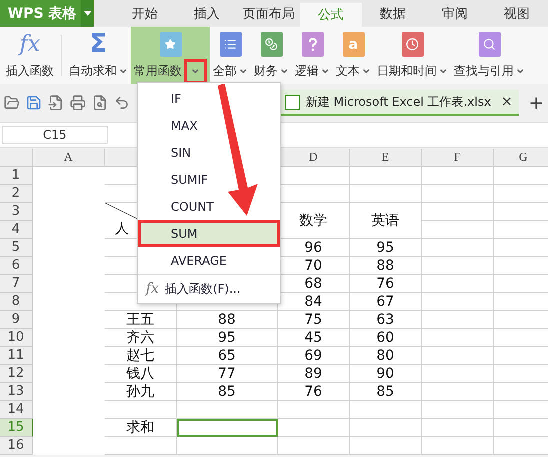  Describe the element at coordinates (98, 55) in the screenshot. I see `ribbon-button: Σ 自动求和` at that location.